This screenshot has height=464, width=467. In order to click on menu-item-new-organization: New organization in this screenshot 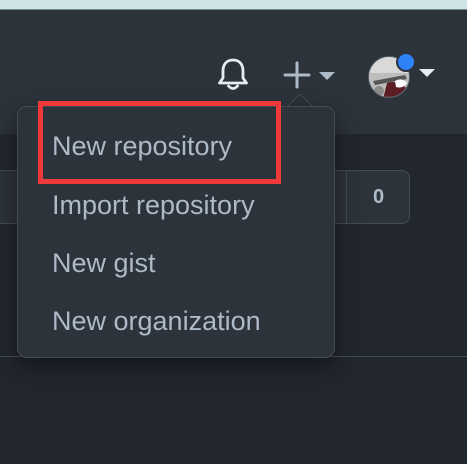, I will do `click(177, 321)`.